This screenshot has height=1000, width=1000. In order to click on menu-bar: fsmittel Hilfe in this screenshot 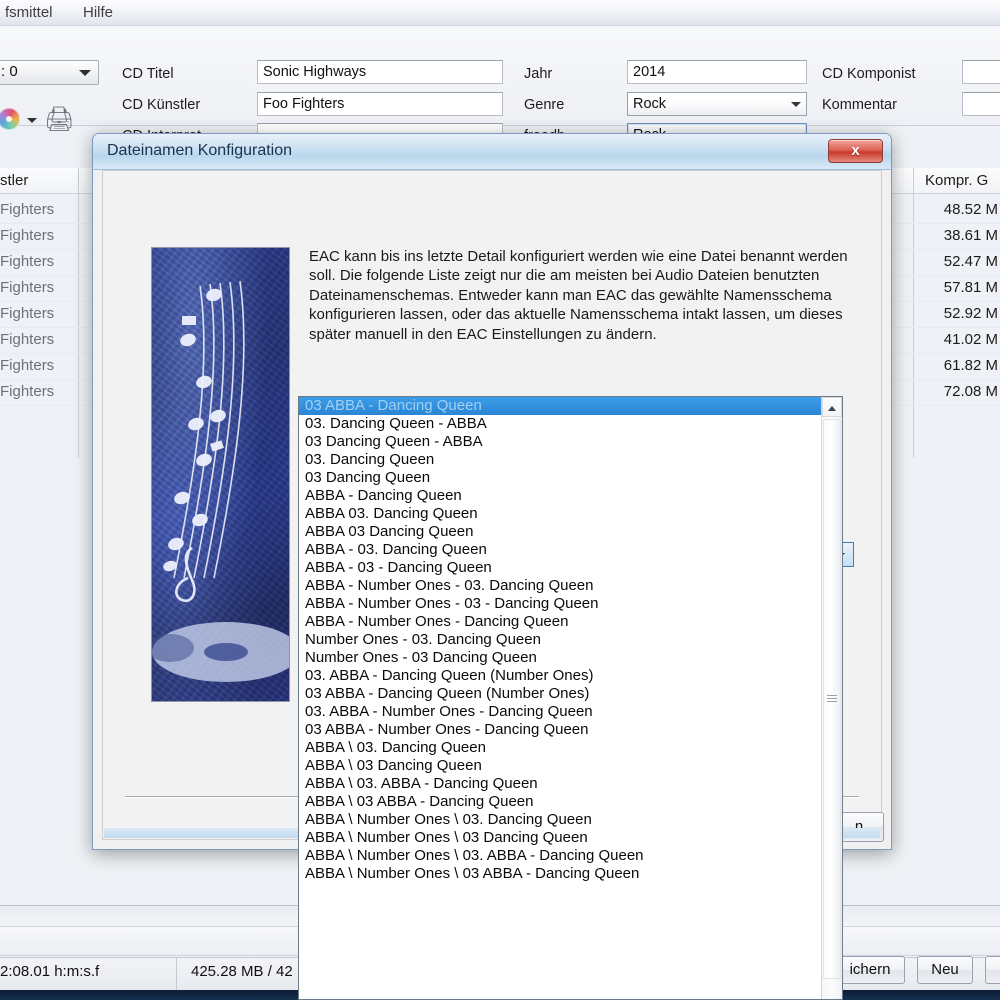, I will do `click(500, 13)`.